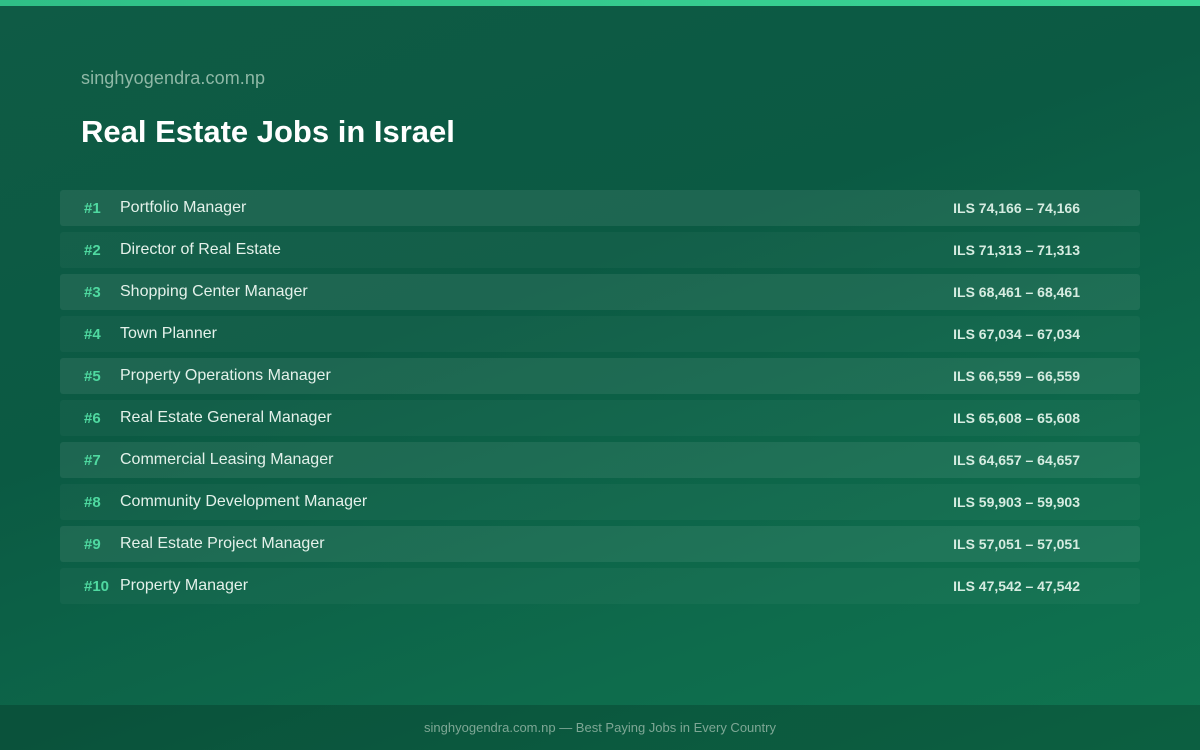 The width and height of the screenshot is (1200, 750). What do you see at coordinates (225, 375) in the screenshot?
I see `job-title: Property Operations Manager` at bounding box center [225, 375].